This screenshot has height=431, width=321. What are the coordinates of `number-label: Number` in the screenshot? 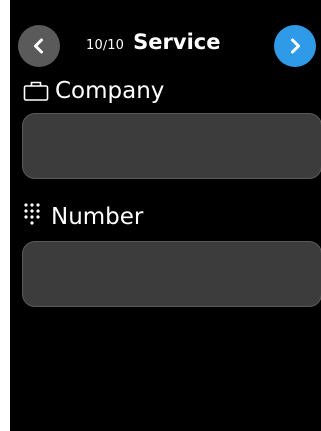 It's located at (83, 217).